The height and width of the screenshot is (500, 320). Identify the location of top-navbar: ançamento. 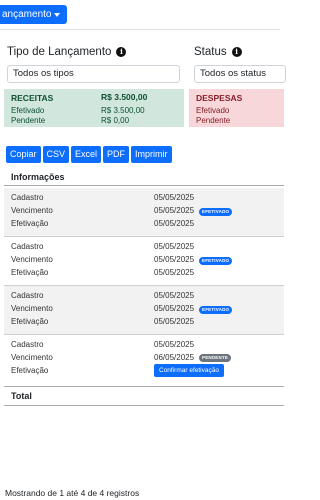
(140, 14).